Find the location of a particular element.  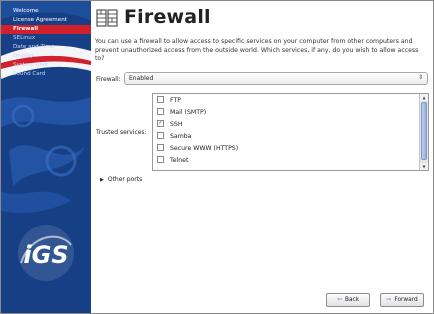

dropdown-arrow-icon: ⇕ is located at coordinates (420, 77).